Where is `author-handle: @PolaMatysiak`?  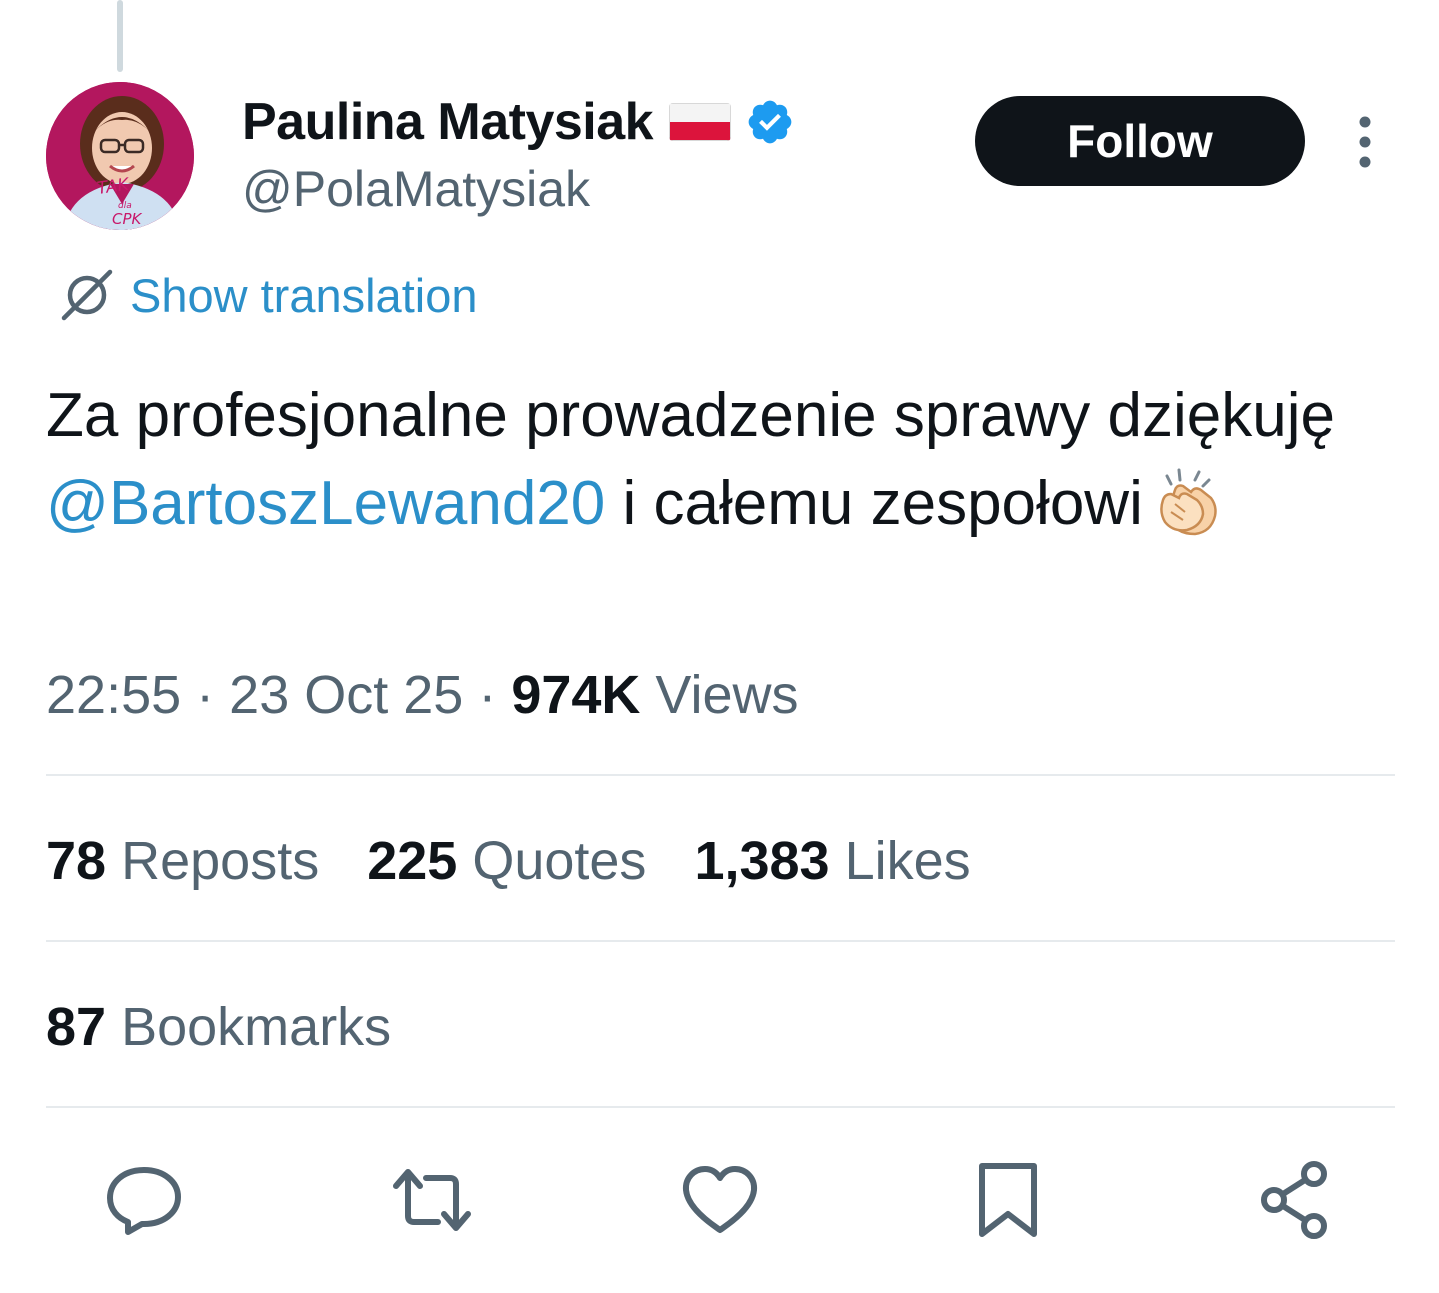 author-handle: @PolaMatysiak is located at coordinates (416, 189).